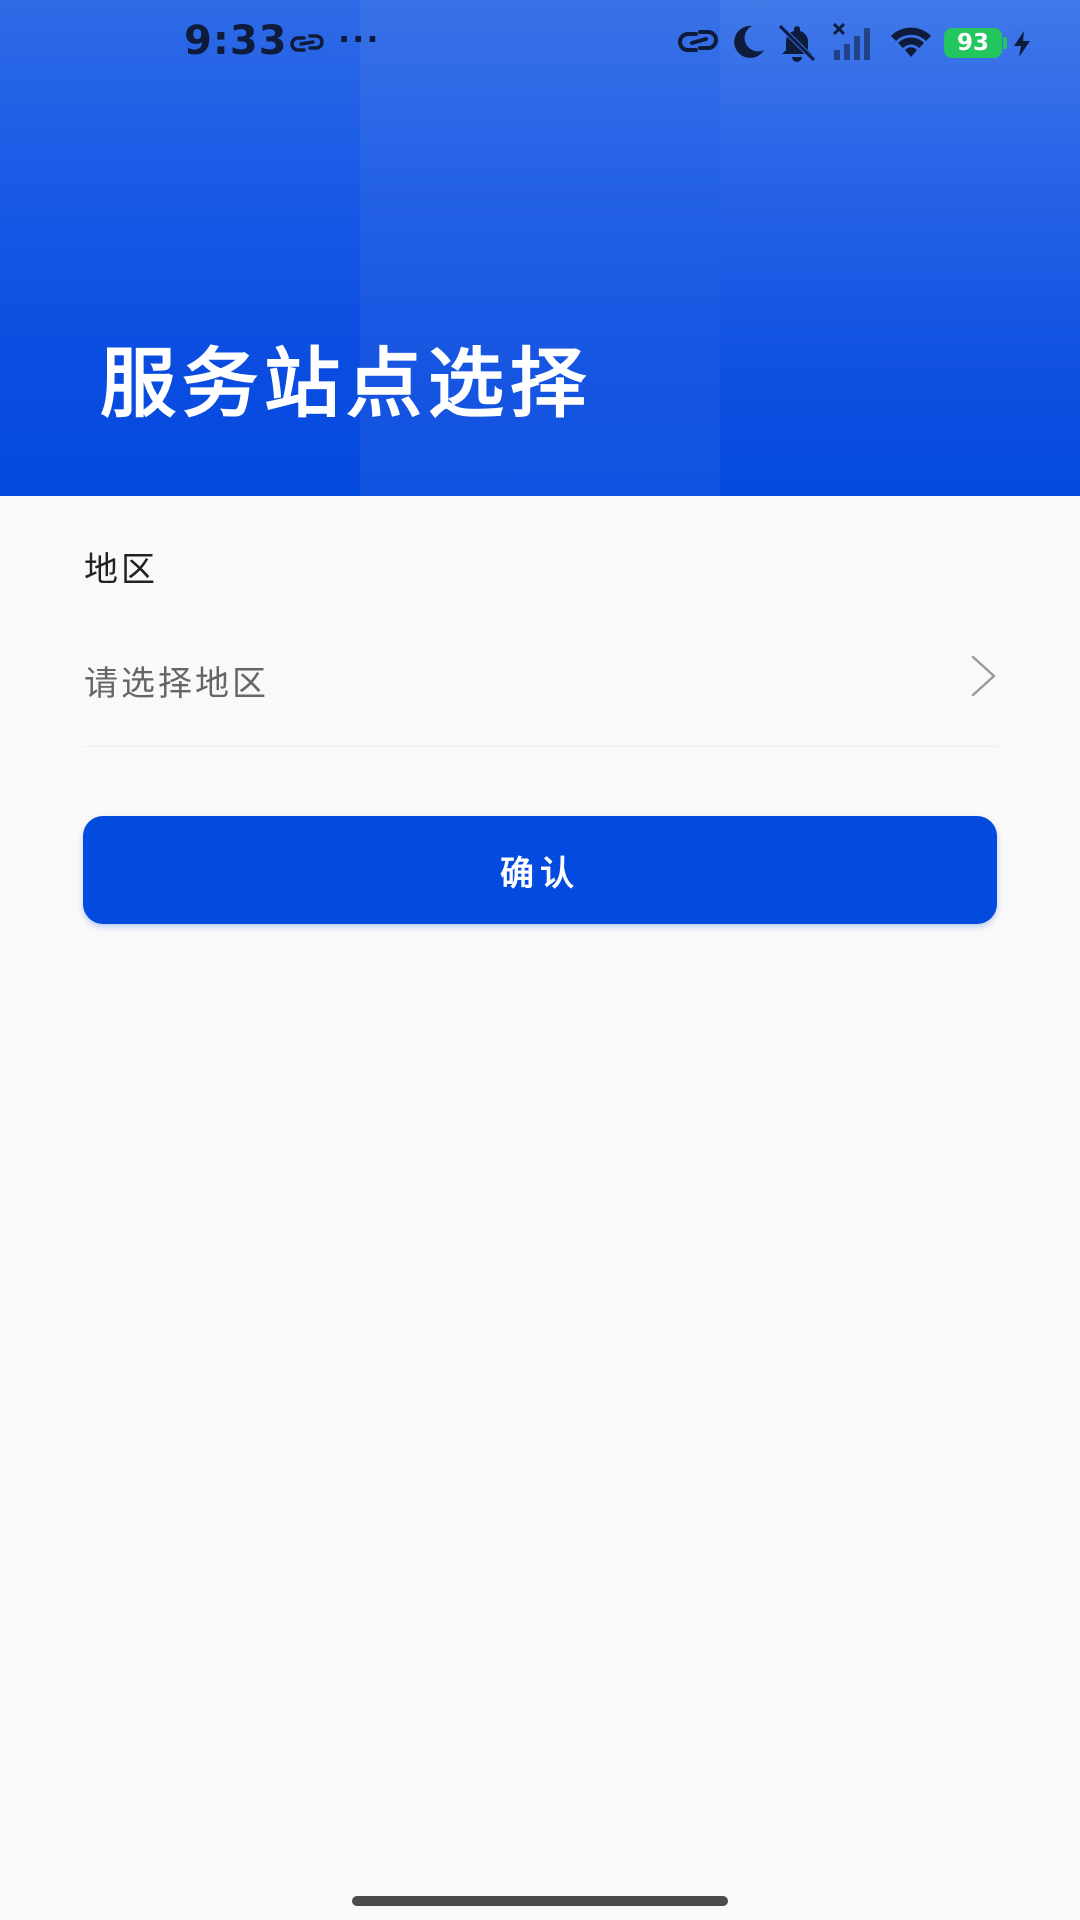  Describe the element at coordinates (541, 688) in the screenshot. I see `region-selector: 请选择地区` at that location.